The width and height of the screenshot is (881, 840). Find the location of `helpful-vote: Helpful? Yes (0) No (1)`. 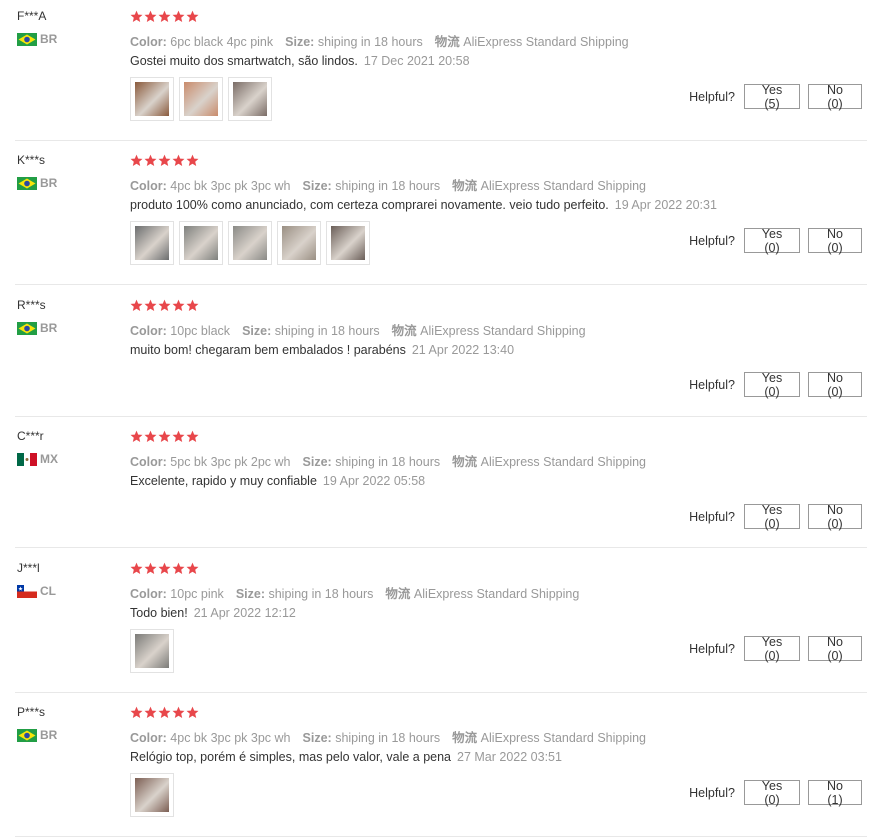

helpful-vote: Helpful? Yes (0) No (1) is located at coordinates (775, 793).